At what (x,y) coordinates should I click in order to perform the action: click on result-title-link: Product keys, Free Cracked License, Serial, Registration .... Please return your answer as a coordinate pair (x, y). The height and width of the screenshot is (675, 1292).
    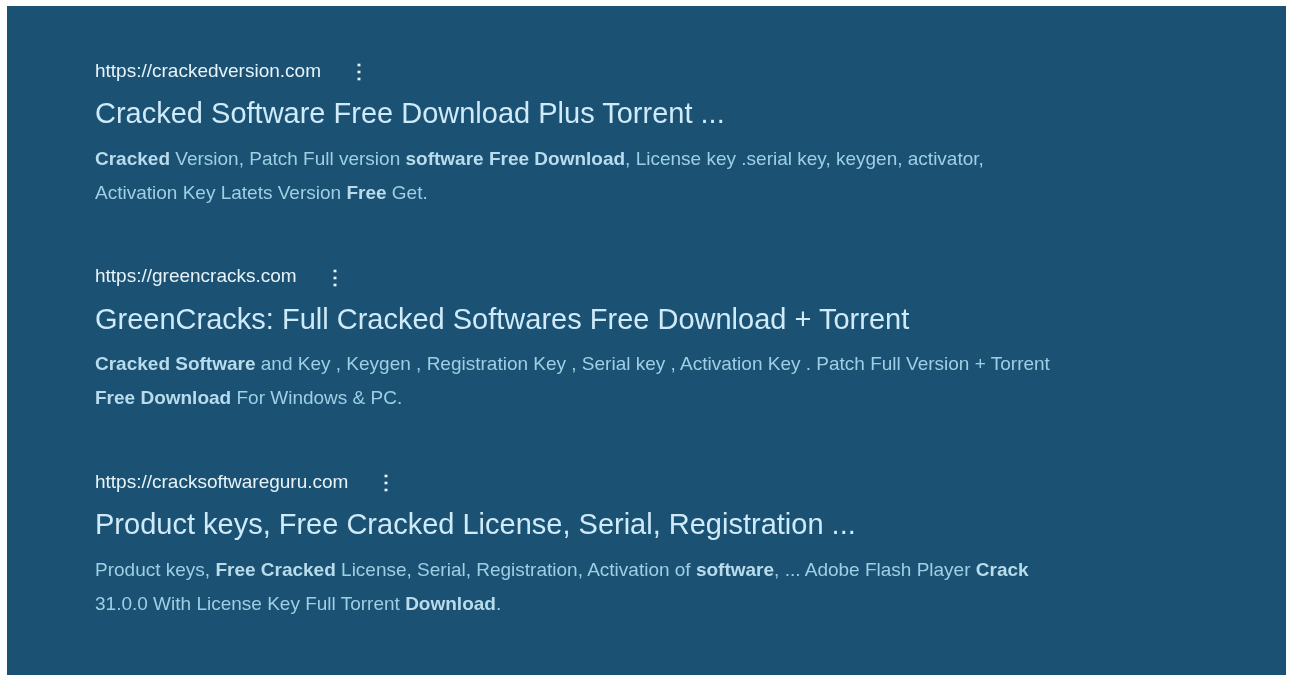
    Looking at the image, I should click on (690, 525).